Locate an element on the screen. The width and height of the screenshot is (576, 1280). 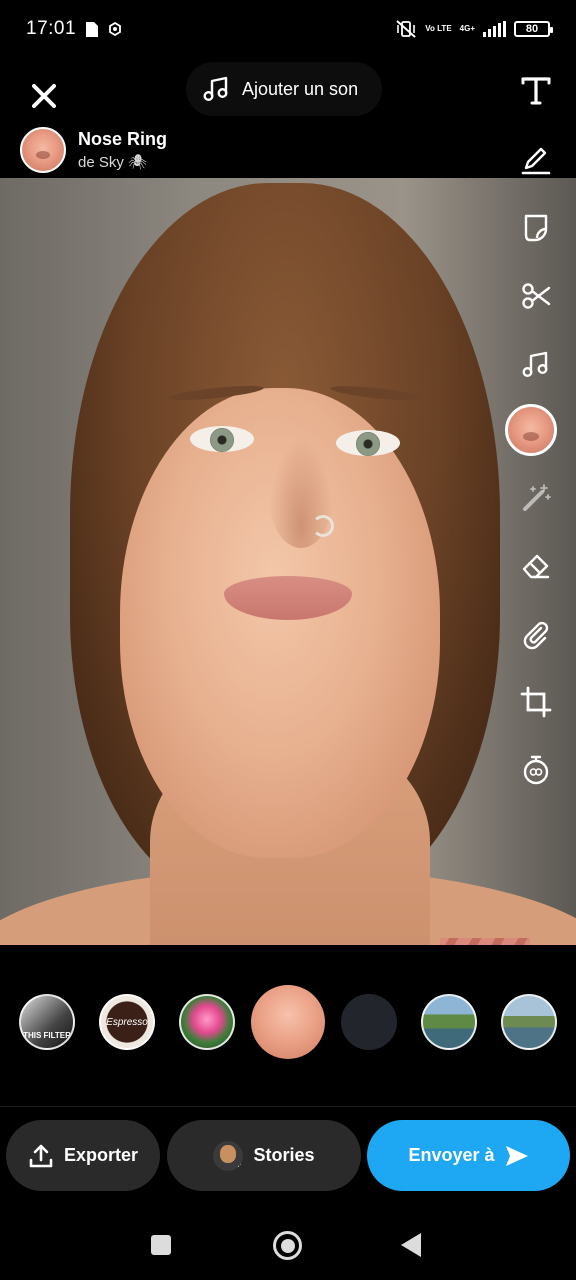
magic-tool-button is located at coordinates (536, 498).